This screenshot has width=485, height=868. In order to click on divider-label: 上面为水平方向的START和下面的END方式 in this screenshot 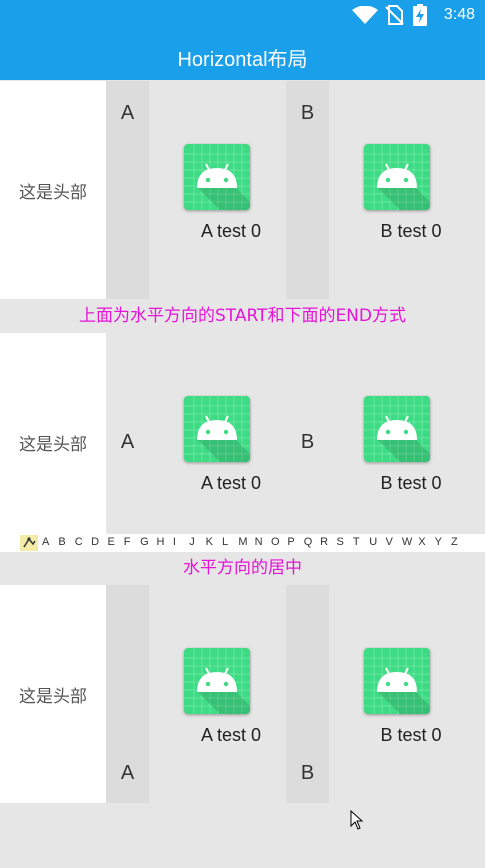, I will do `click(242, 316)`.